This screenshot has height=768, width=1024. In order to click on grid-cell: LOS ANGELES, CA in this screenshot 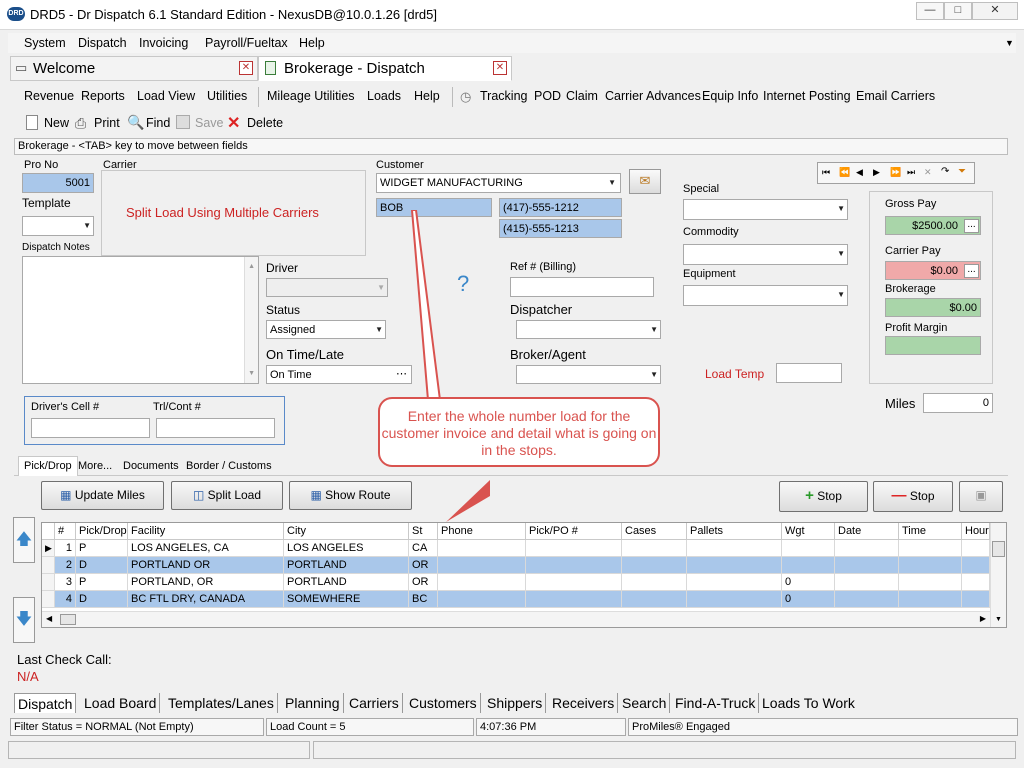, I will do `click(206, 548)`.